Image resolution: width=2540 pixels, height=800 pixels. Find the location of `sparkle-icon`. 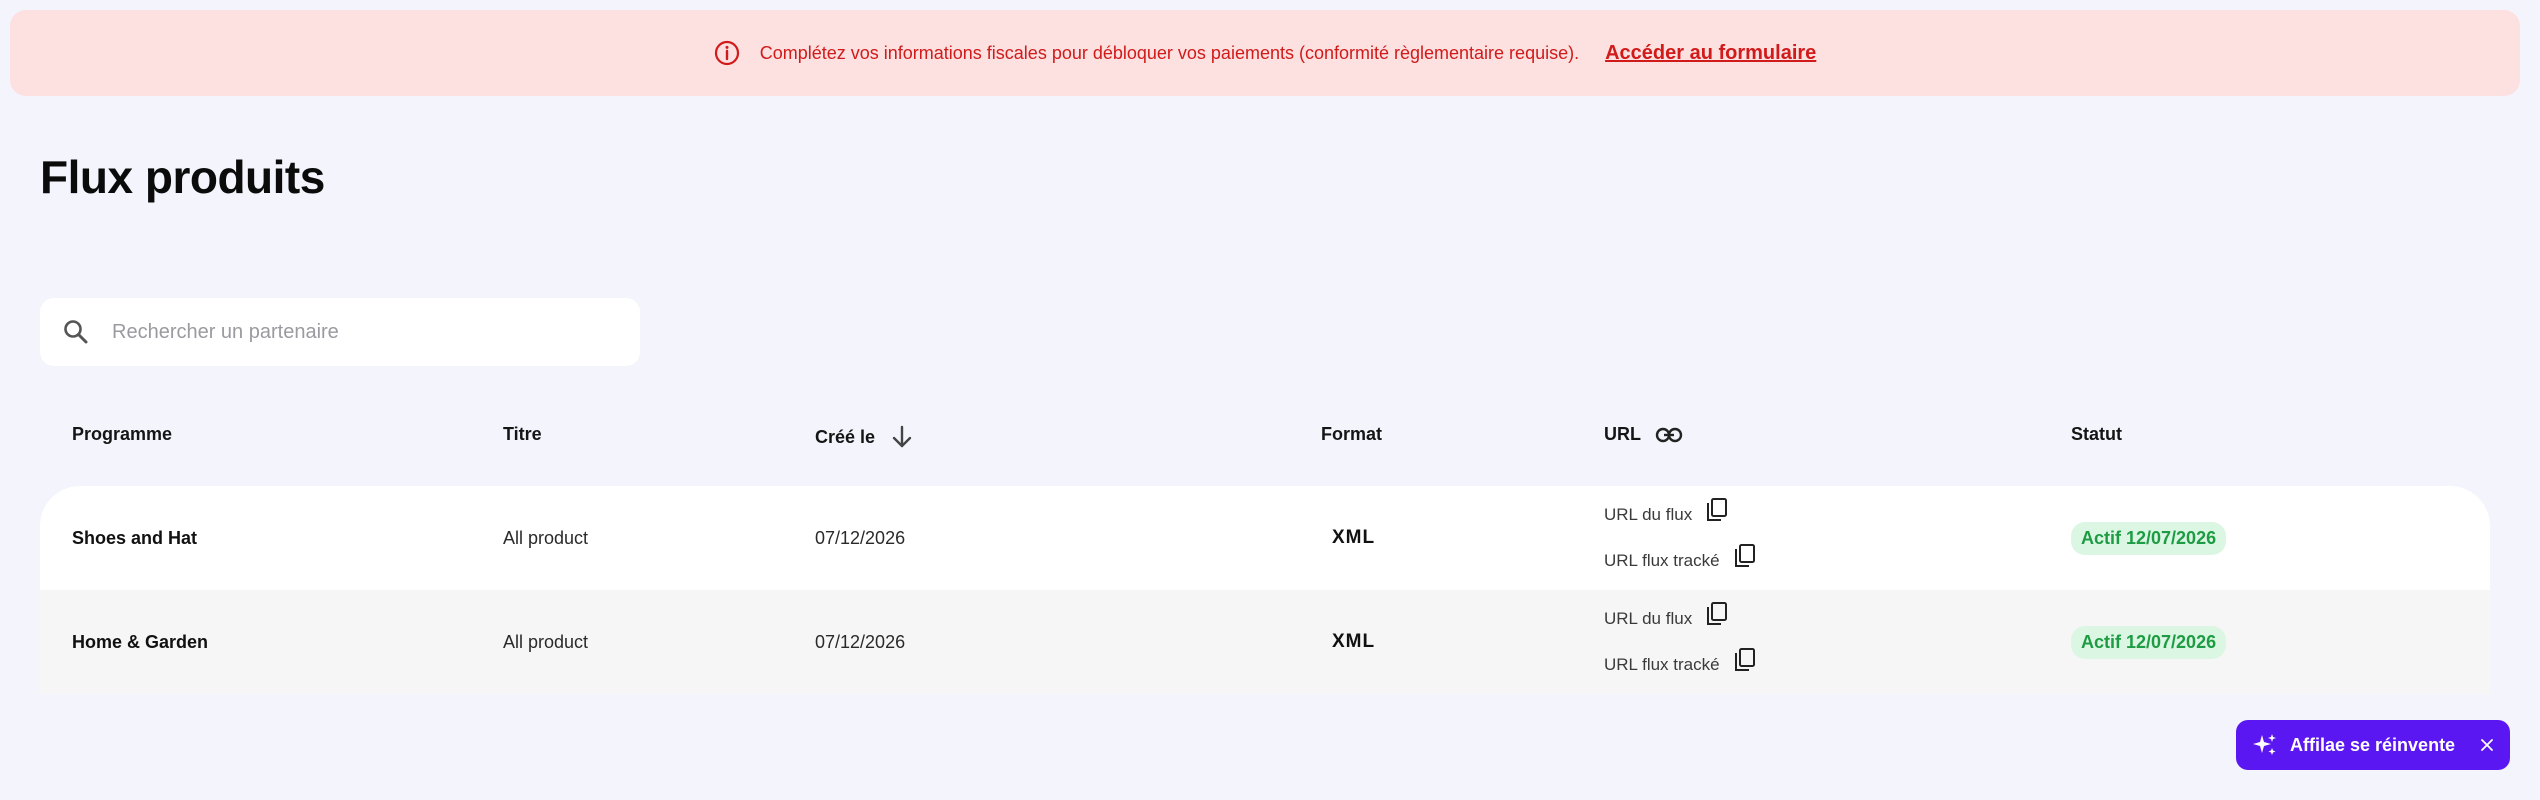

sparkle-icon is located at coordinates (2265, 745).